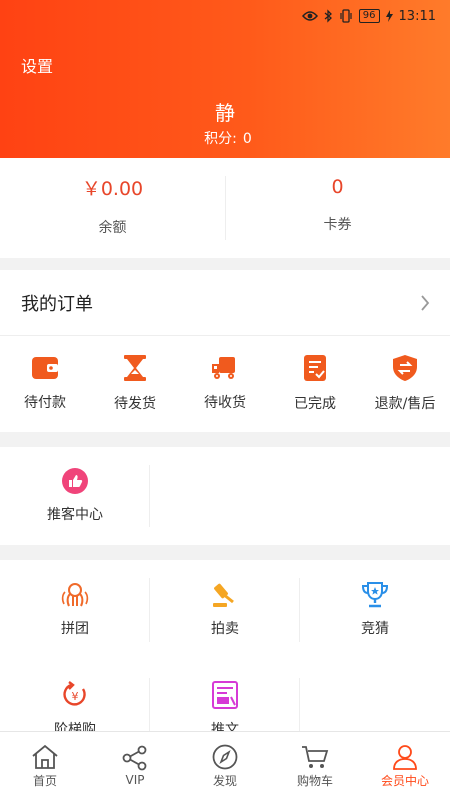  What do you see at coordinates (315, 404) in the screenshot?
I see `order-completed-label: 已完成` at bounding box center [315, 404].